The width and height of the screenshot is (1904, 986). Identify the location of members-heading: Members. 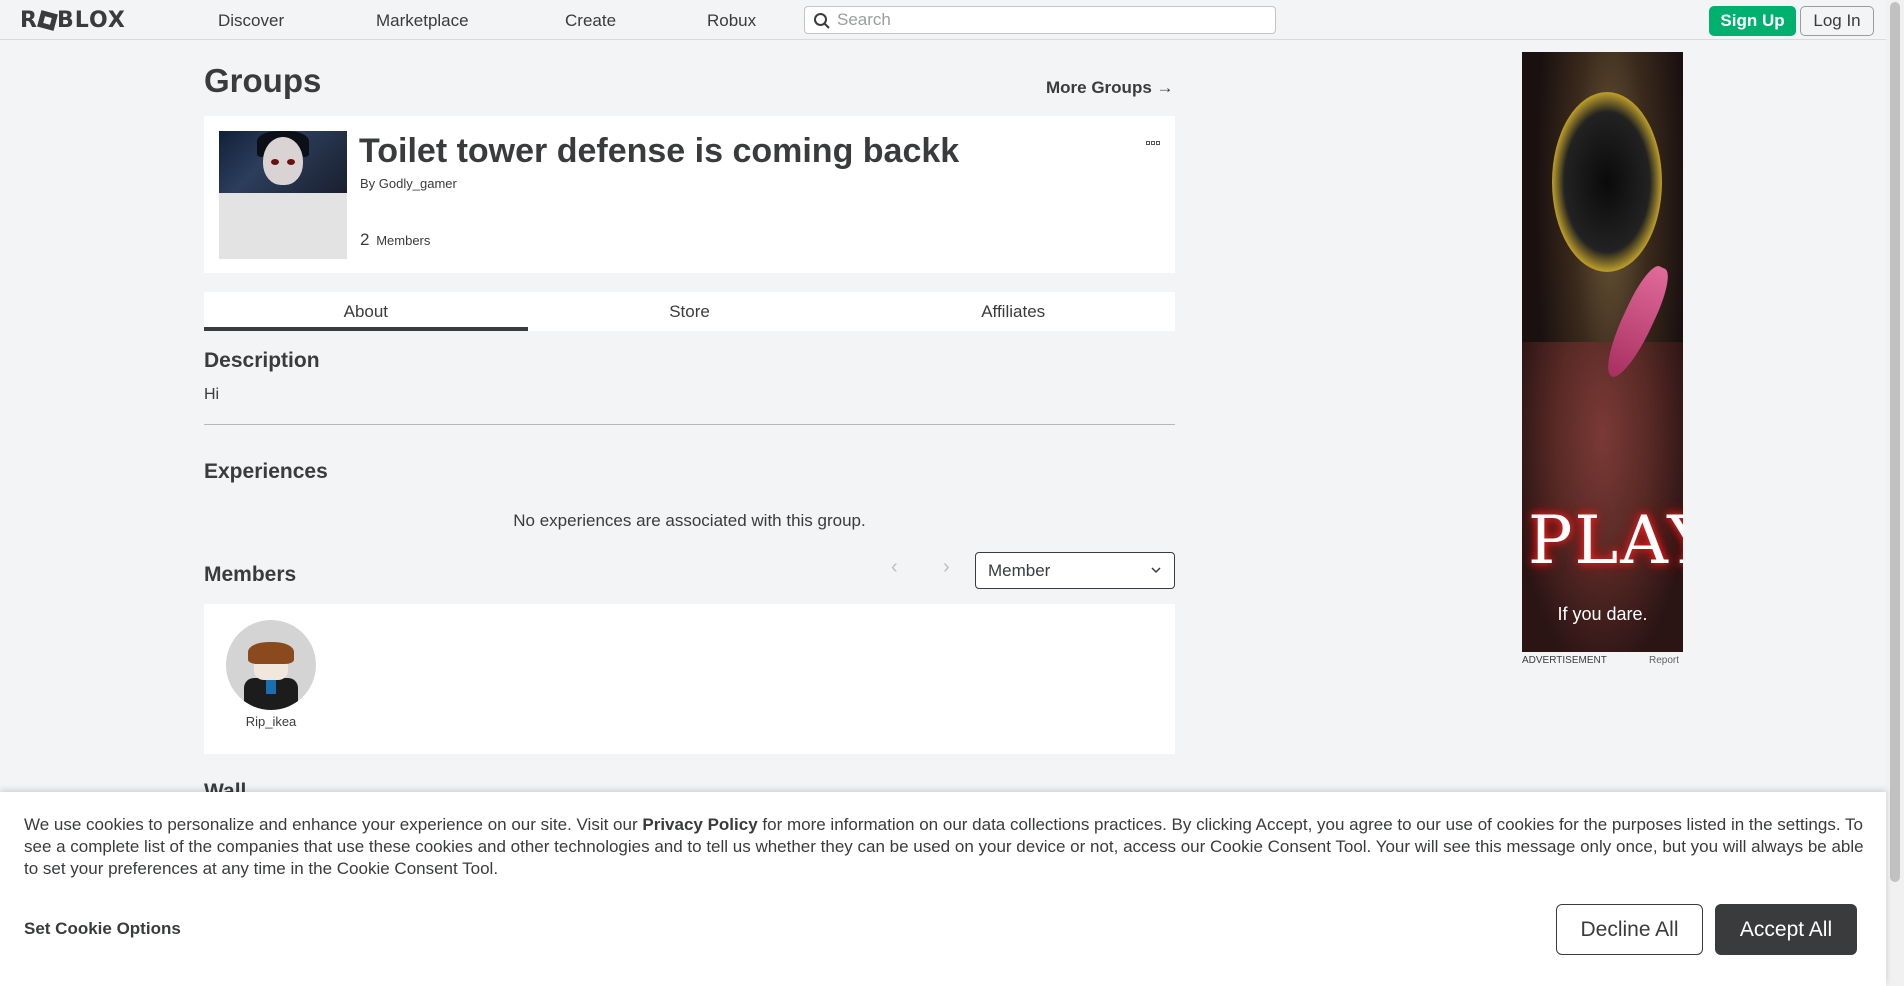
(250, 574).